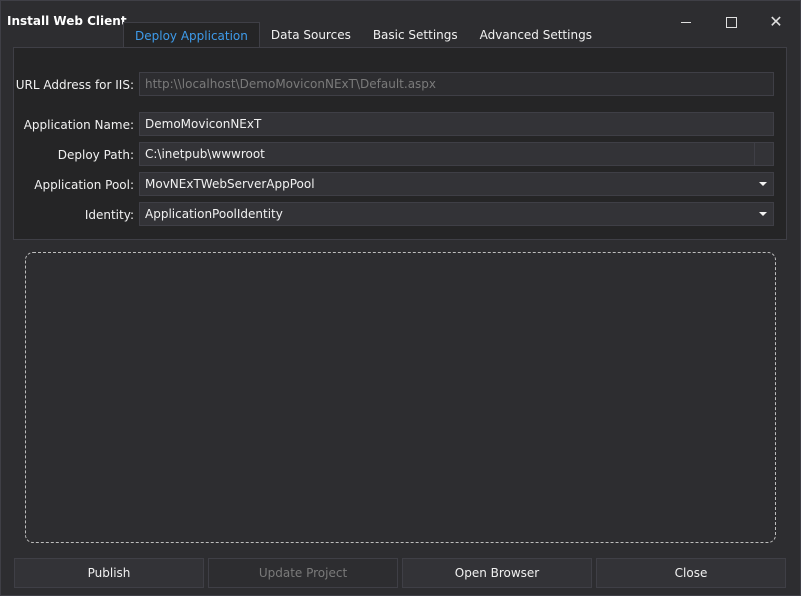  Describe the element at coordinates (456, 154) in the screenshot. I see `deploy-path-input: C:\inetpub\wwwroot` at that location.